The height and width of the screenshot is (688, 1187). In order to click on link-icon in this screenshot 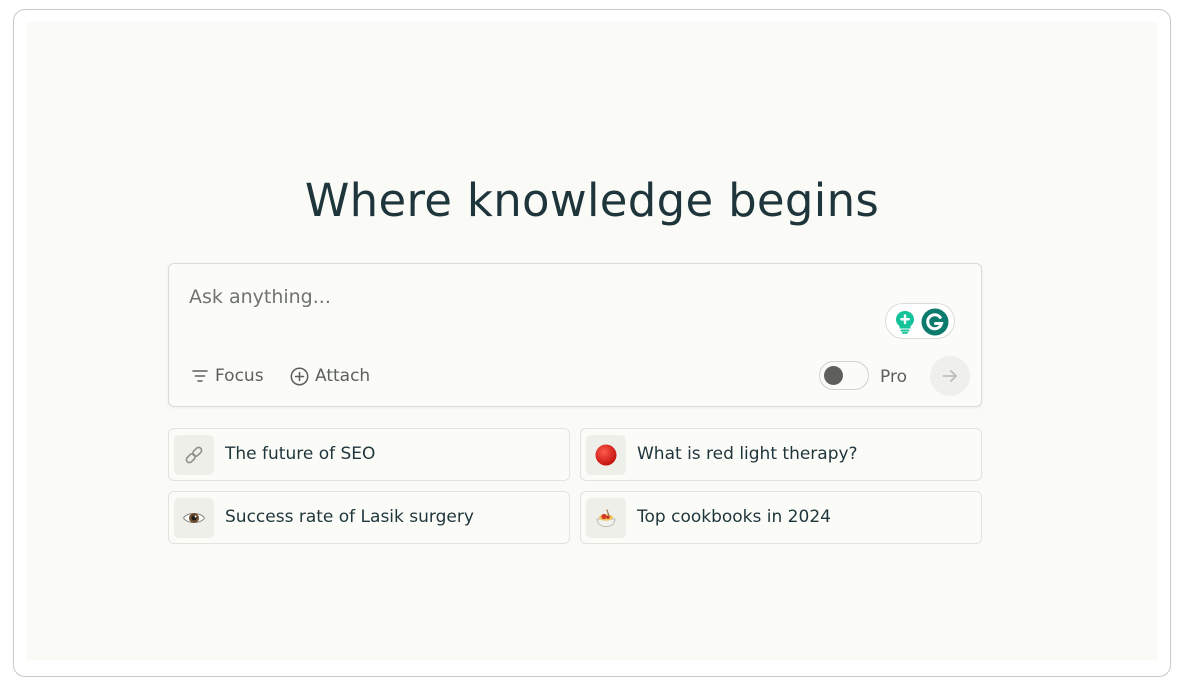, I will do `click(194, 455)`.